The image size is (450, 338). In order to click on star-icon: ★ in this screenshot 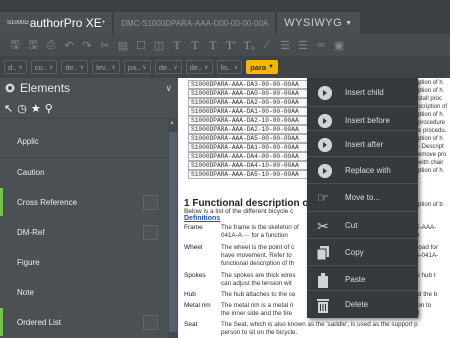, I will do `click(36, 108)`.